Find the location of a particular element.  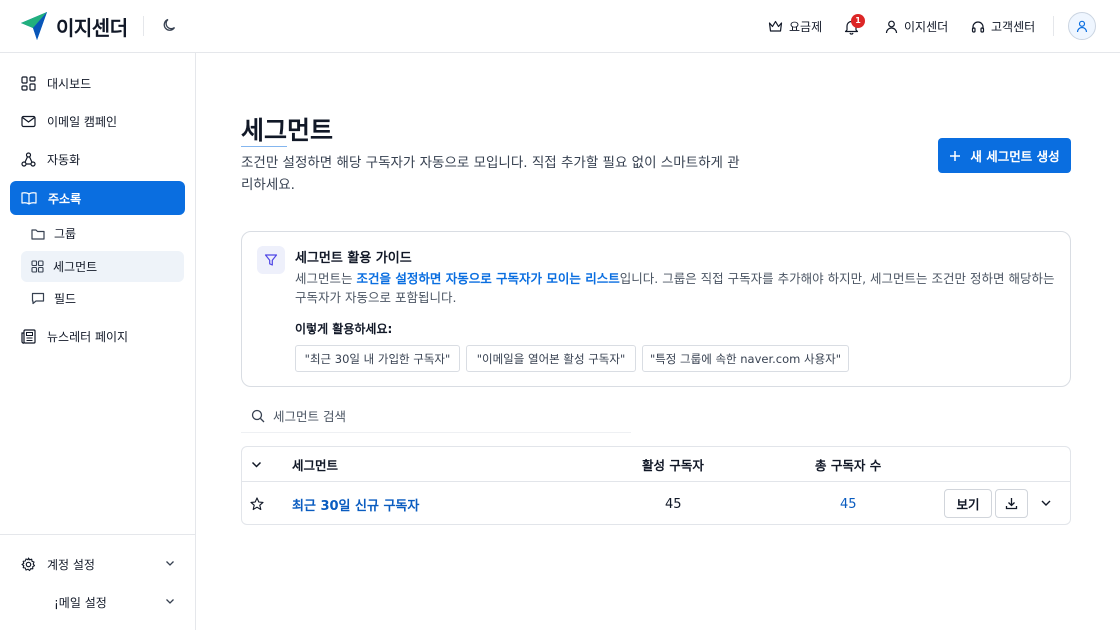

support-link: 고객센터 is located at coordinates (1003, 26).